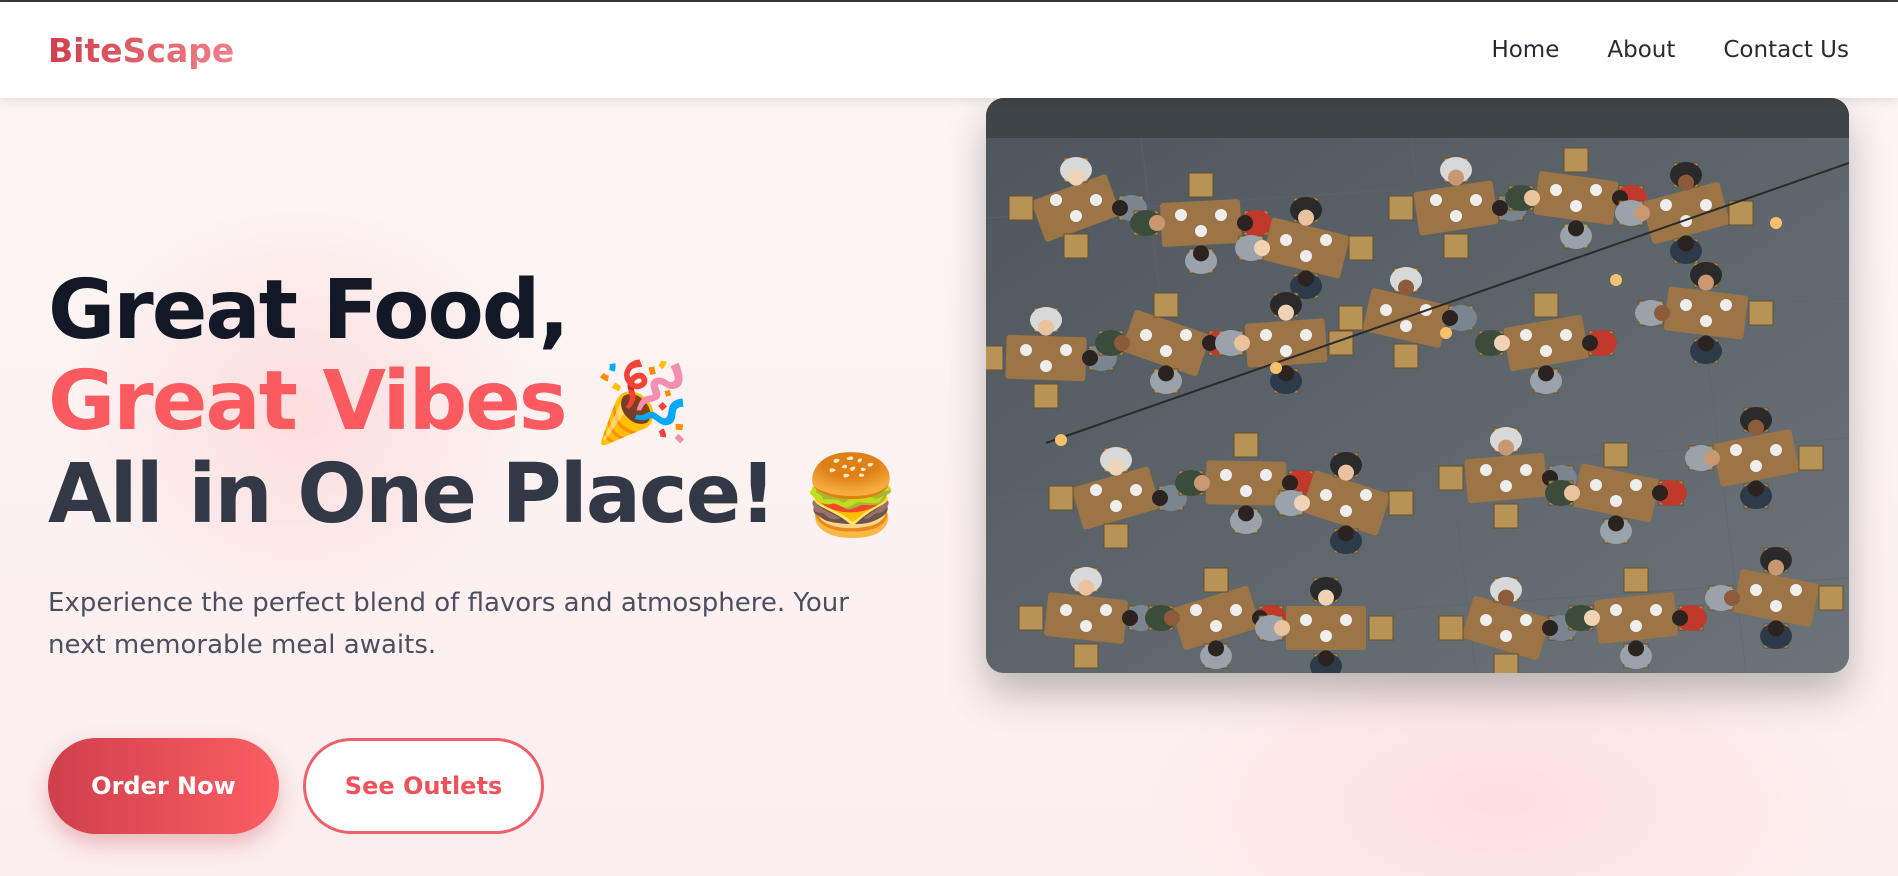 Image resolution: width=1898 pixels, height=876 pixels. What do you see at coordinates (163, 786) in the screenshot?
I see `order-now-button: Order Now` at bounding box center [163, 786].